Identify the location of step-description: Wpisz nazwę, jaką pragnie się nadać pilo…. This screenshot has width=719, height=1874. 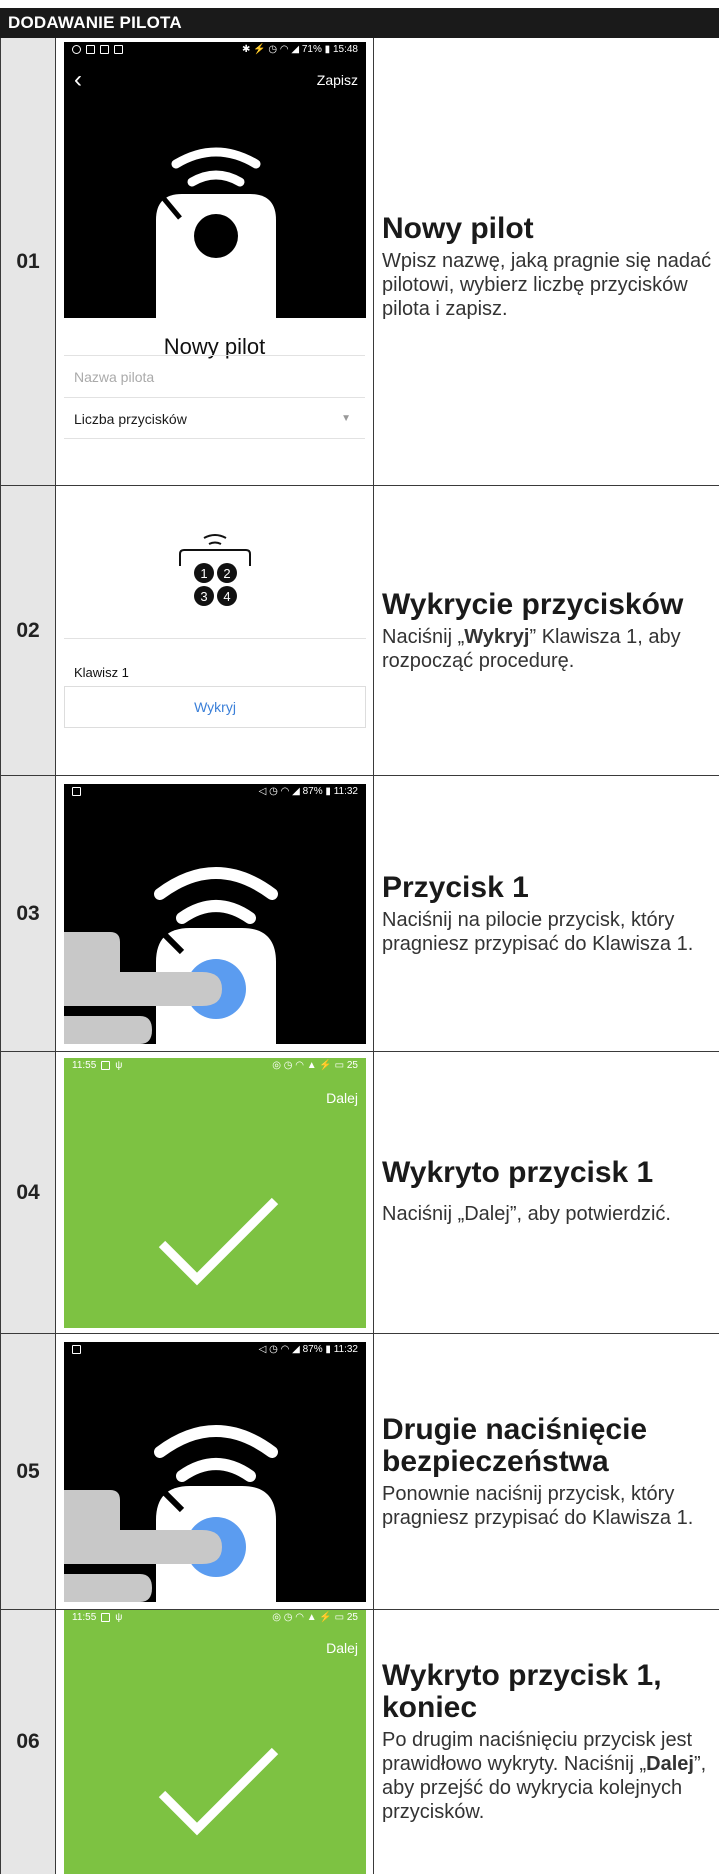
(547, 284).